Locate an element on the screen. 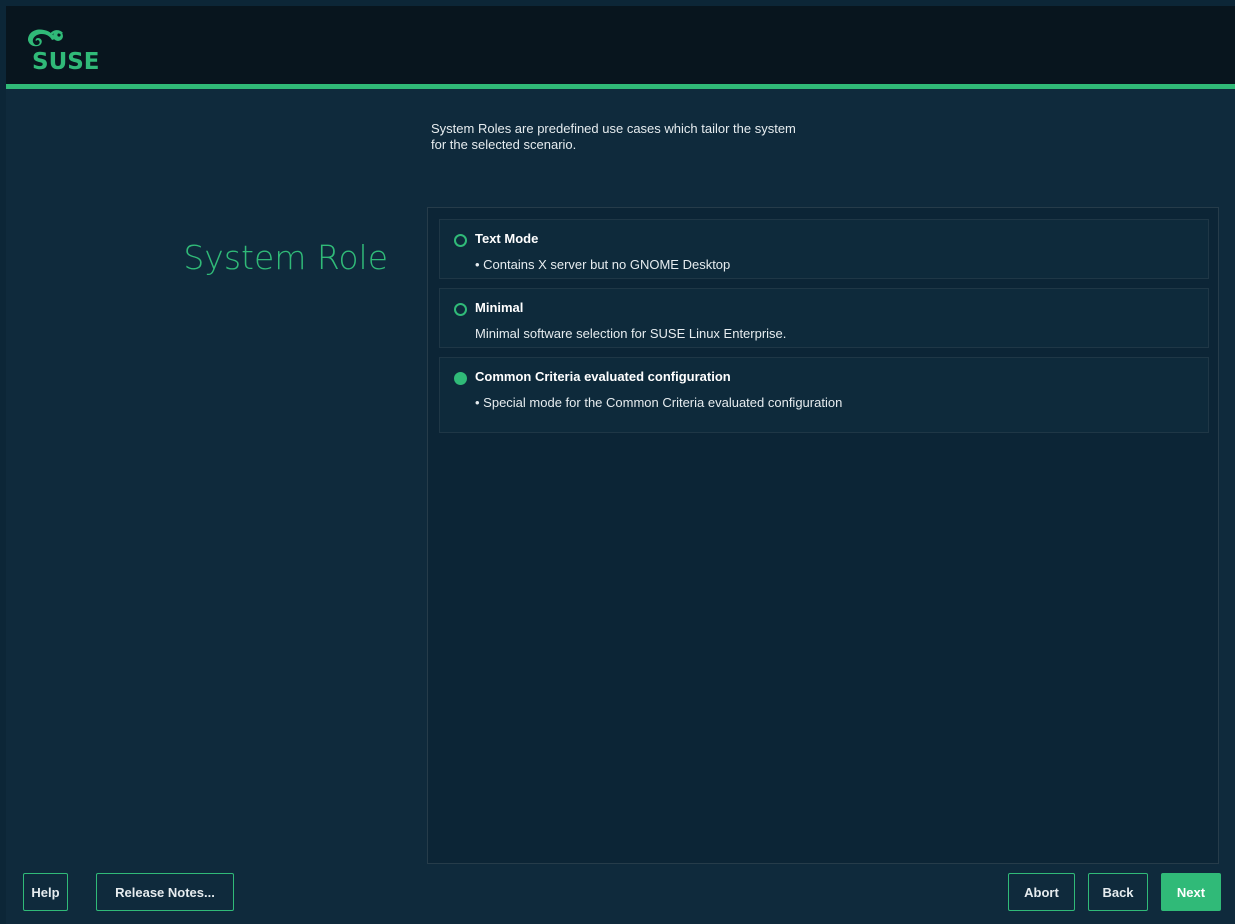 The image size is (1235, 924). back-button: Back is located at coordinates (1118, 892).